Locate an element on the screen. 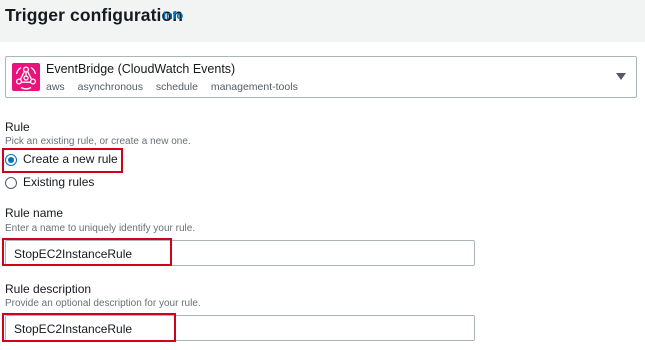 The height and width of the screenshot is (350, 645). rule-description-input: StopEC2InstanceRule is located at coordinates (240, 328).